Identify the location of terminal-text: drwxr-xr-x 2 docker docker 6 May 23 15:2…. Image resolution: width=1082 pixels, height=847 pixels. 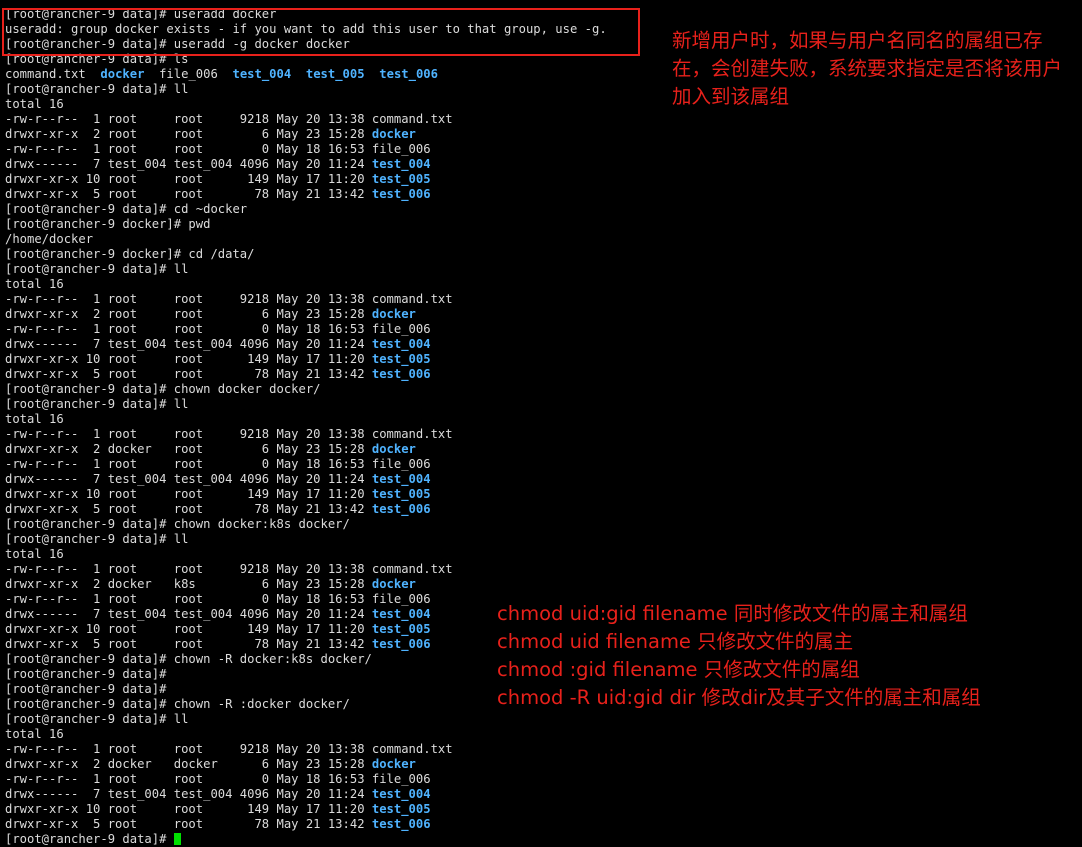
(188, 764).